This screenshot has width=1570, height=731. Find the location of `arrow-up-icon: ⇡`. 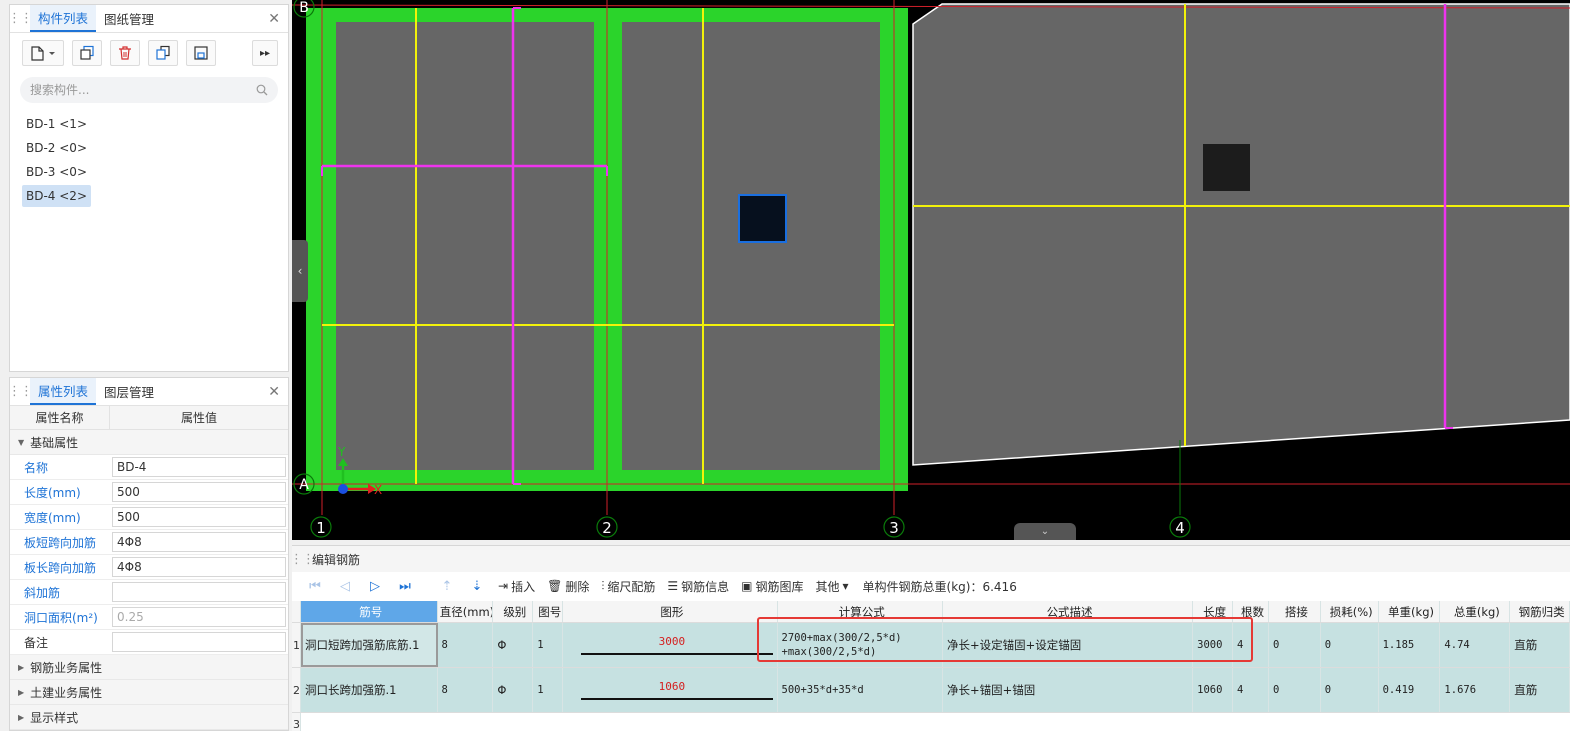

arrow-up-icon: ⇡ is located at coordinates (447, 586).